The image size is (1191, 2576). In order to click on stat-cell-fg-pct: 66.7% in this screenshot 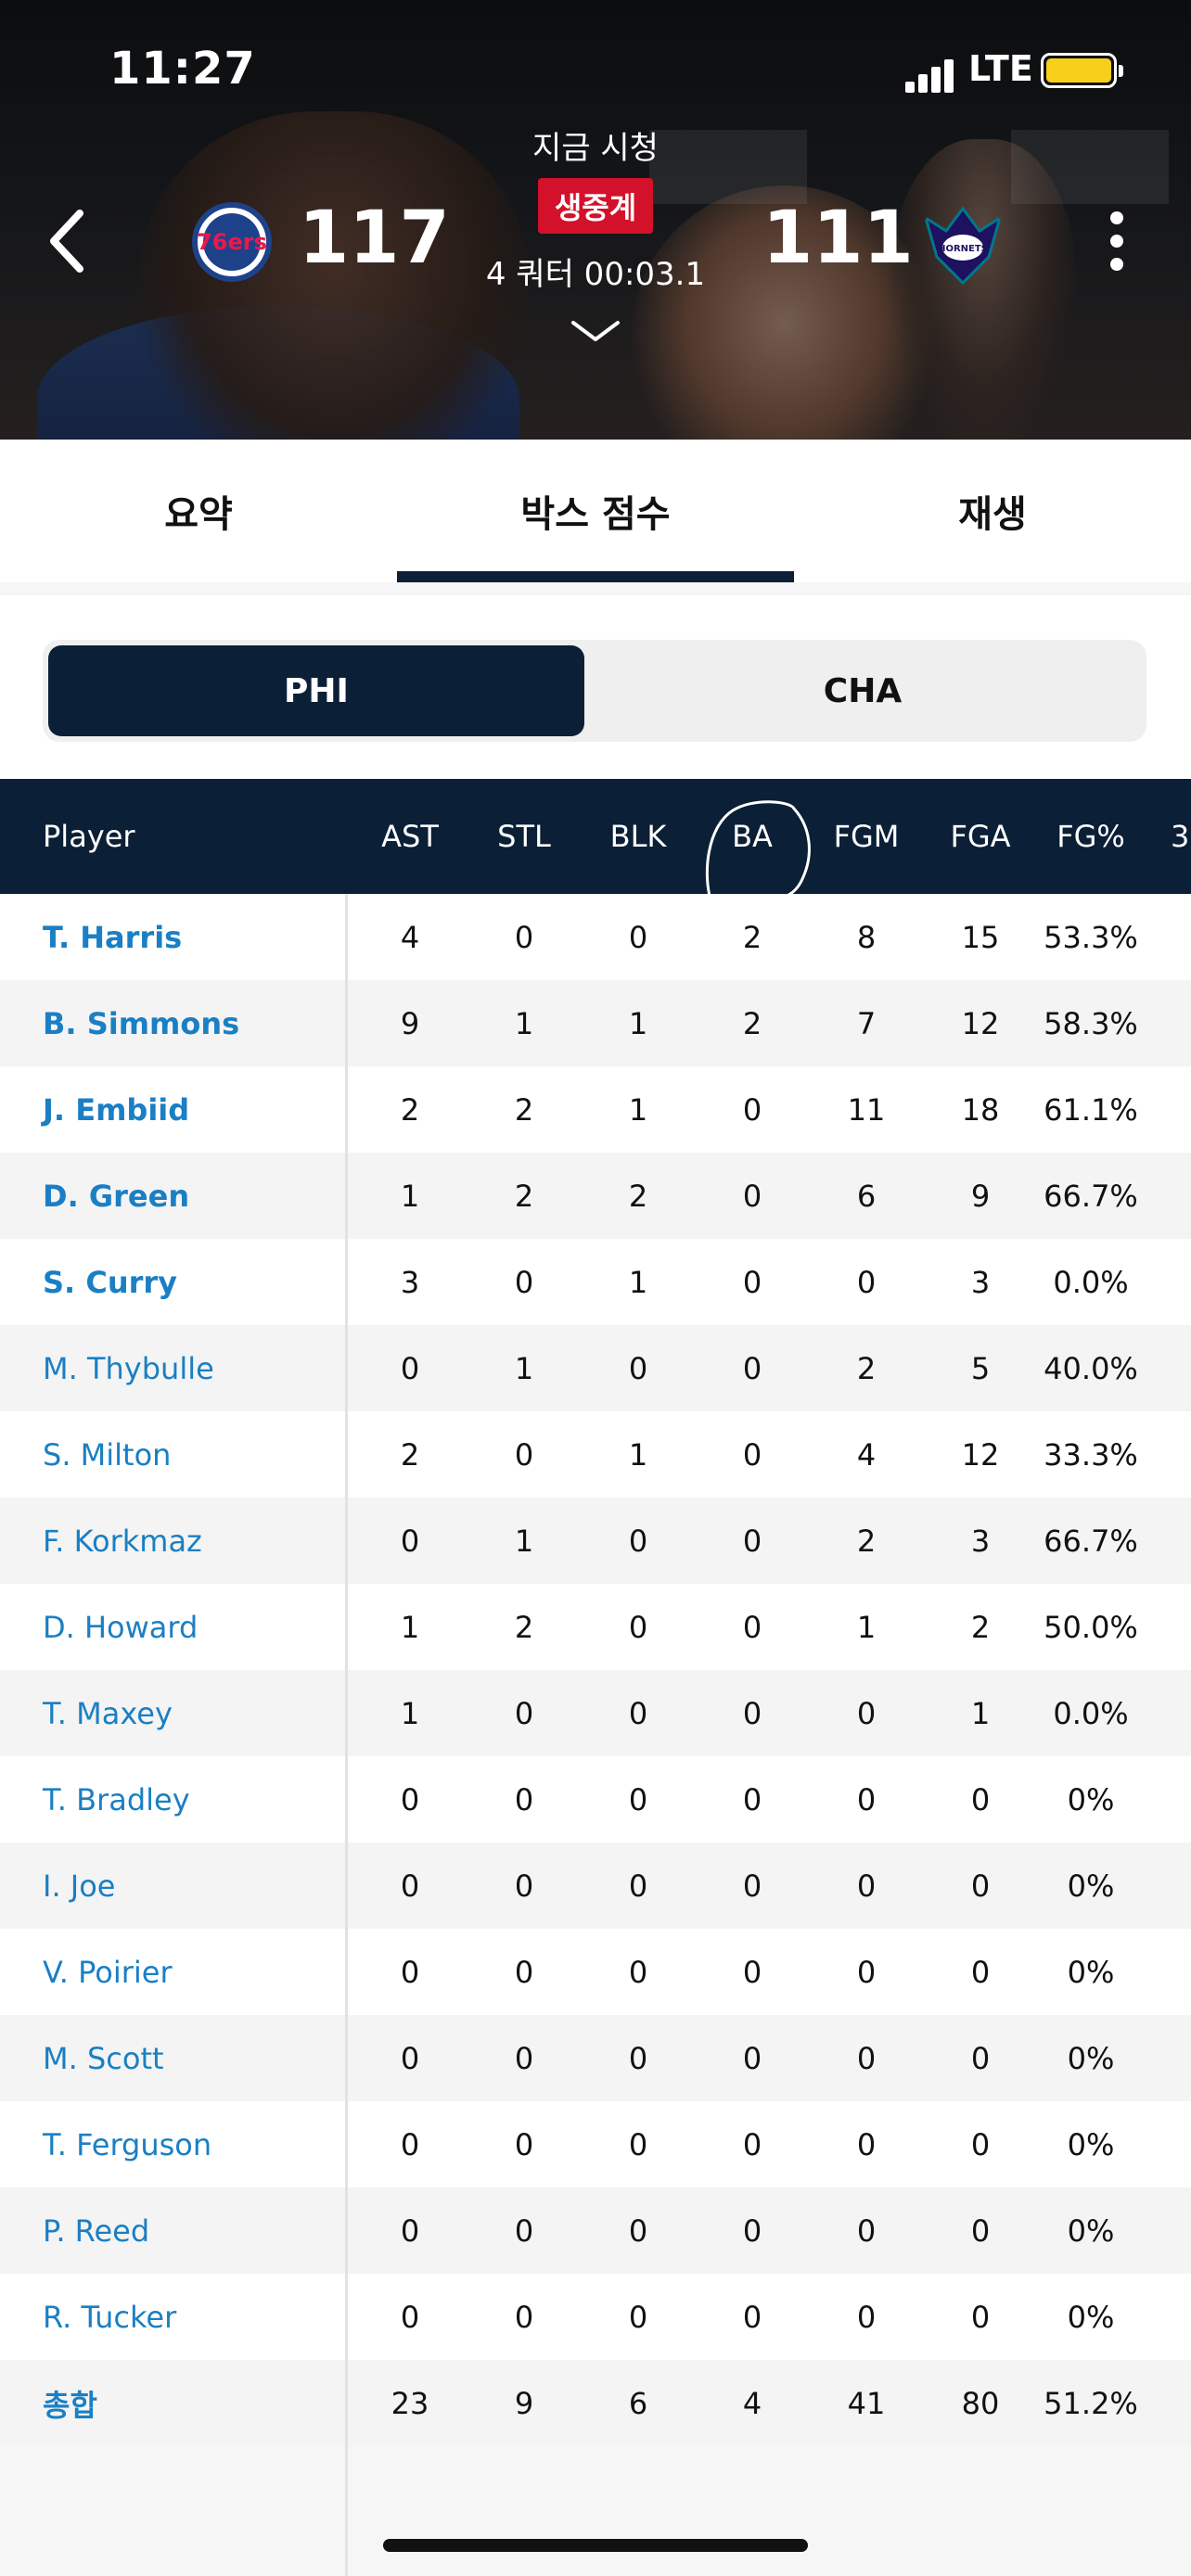, I will do `click(1091, 1541)`.